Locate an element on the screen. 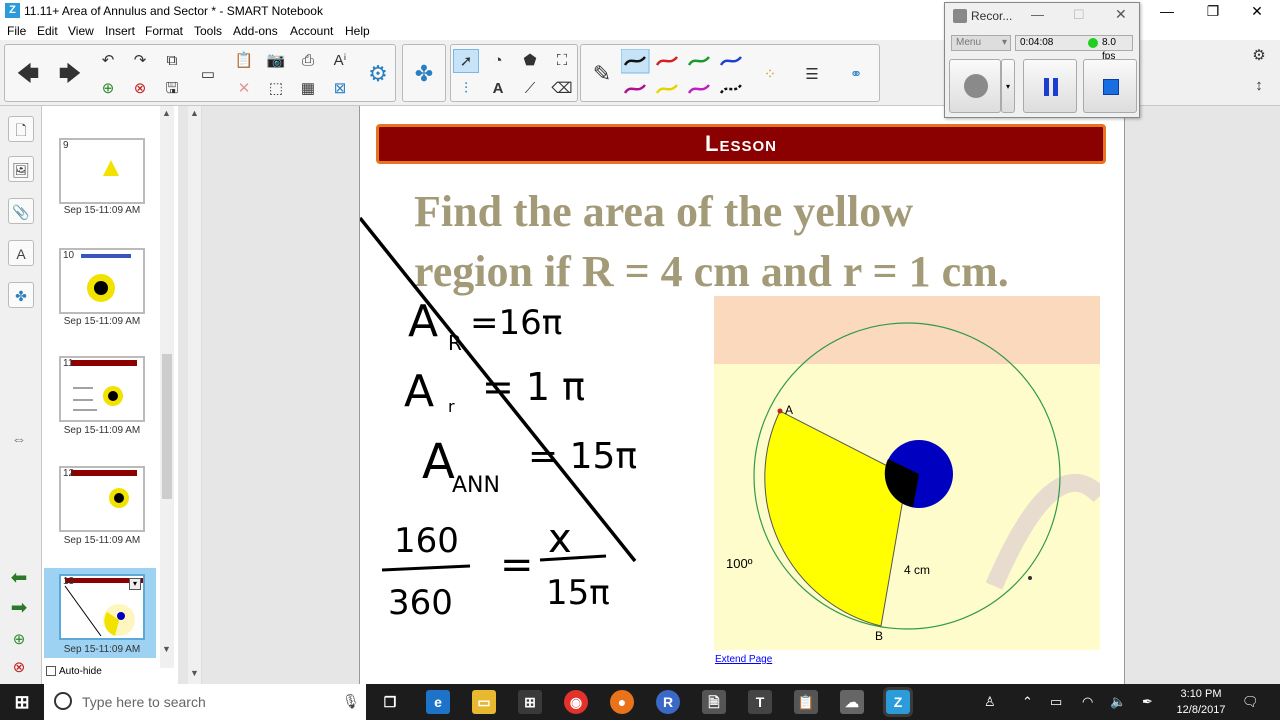 This screenshot has height=720, width=1280. recorder-menu-dropdown: Menu ▾ is located at coordinates (981, 43).